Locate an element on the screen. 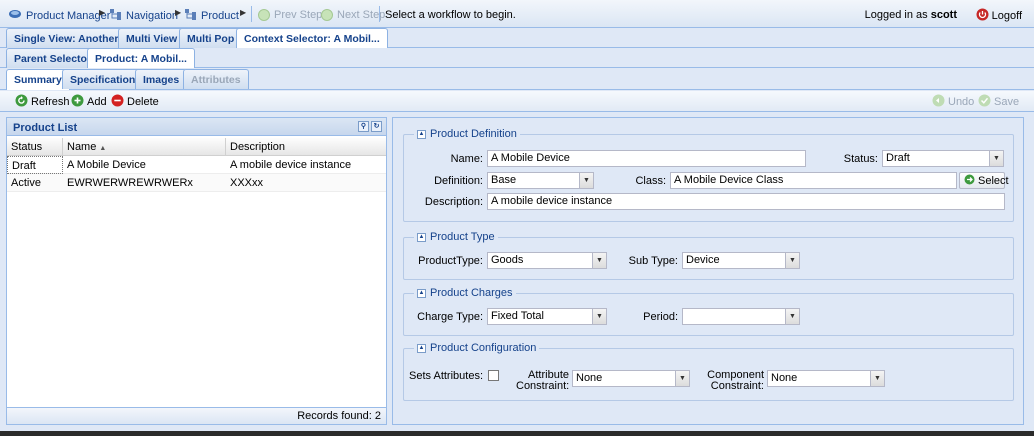 Image resolution: width=1034 pixels, height=436 pixels. refresh-tool-icon: ↻ is located at coordinates (376, 126).